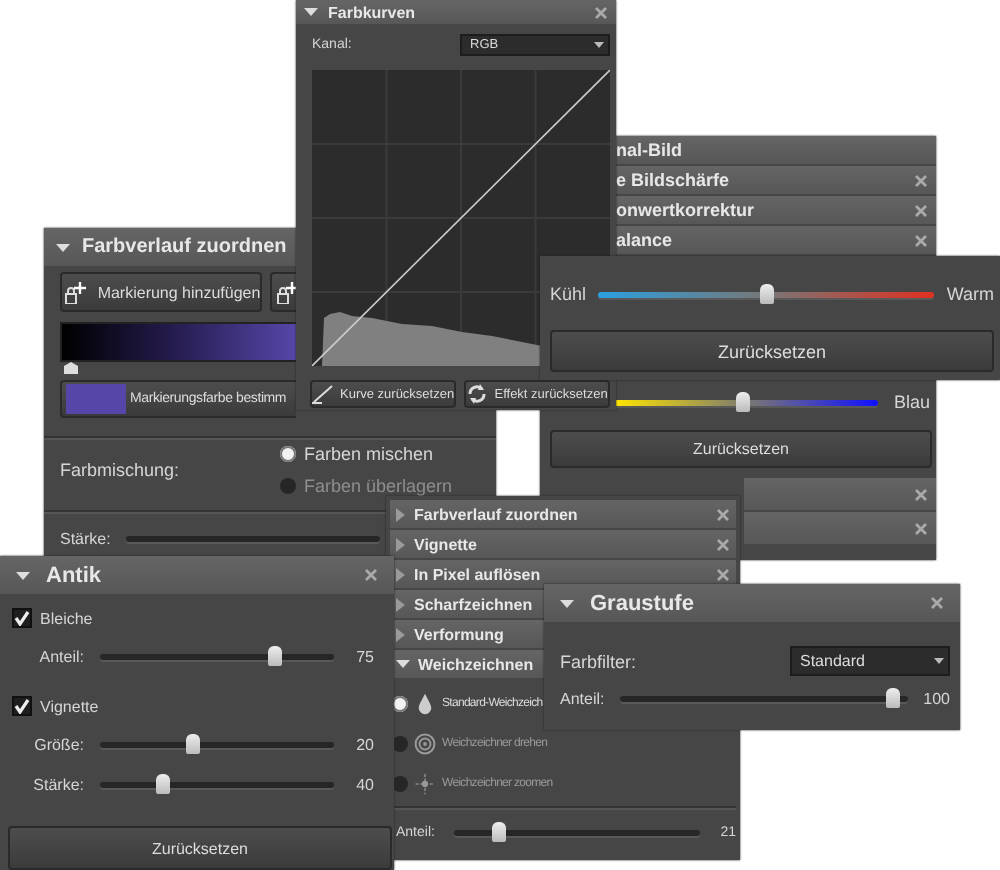 This screenshot has width=1000, height=870. Describe the element at coordinates (58, 784) in the screenshot. I see `slider-label: Stärke:` at that location.